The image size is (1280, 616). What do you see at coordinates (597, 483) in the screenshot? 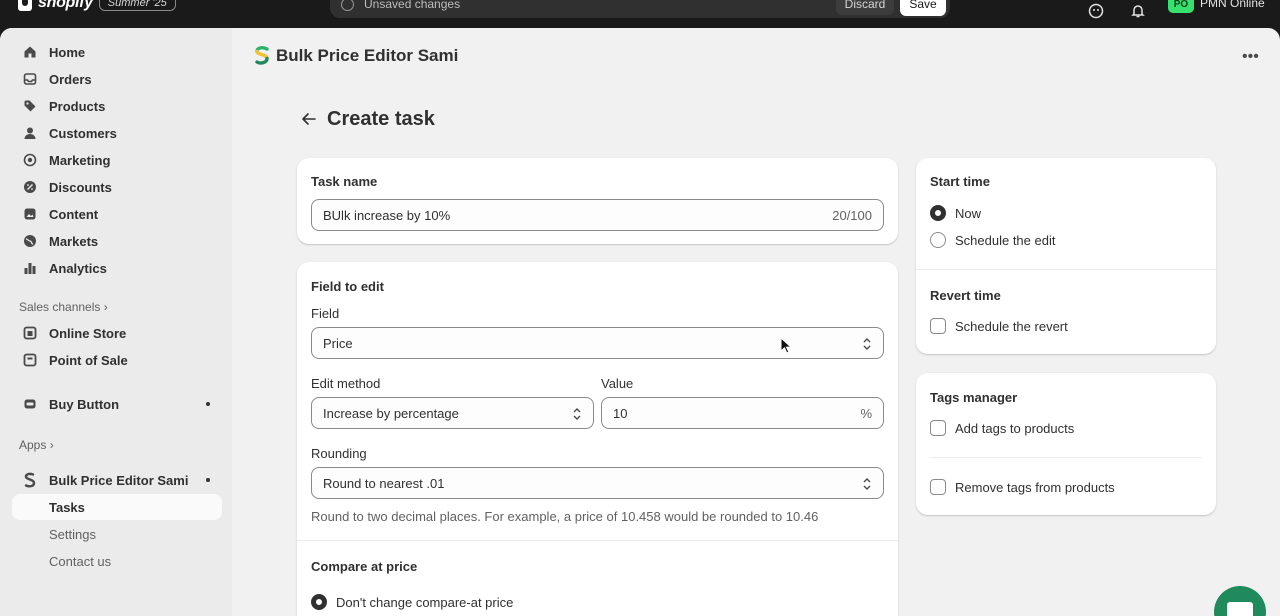
I see `rounding-select: Round to nearest .01` at bounding box center [597, 483].